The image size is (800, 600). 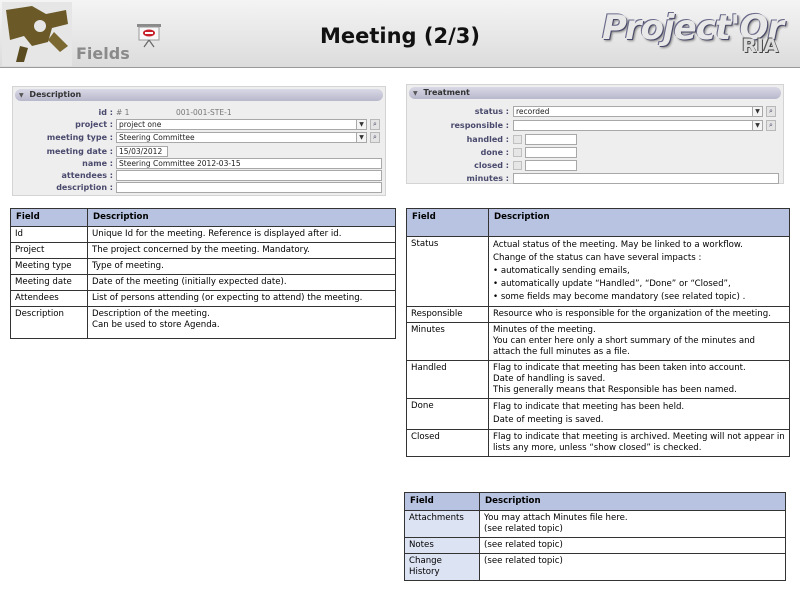 What do you see at coordinates (595, 93) in the screenshot?
I see `treatment-panel-header: ▼ Treatment` at bounding box center [595, 93].